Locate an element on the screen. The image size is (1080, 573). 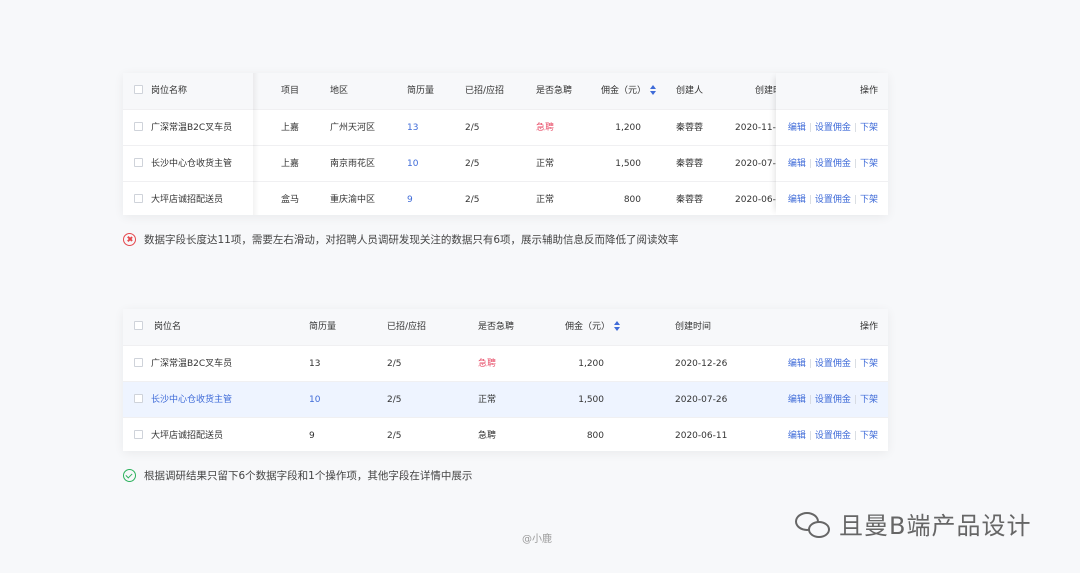
author-credit: @小鹿 is located at coordinates (537, 539).